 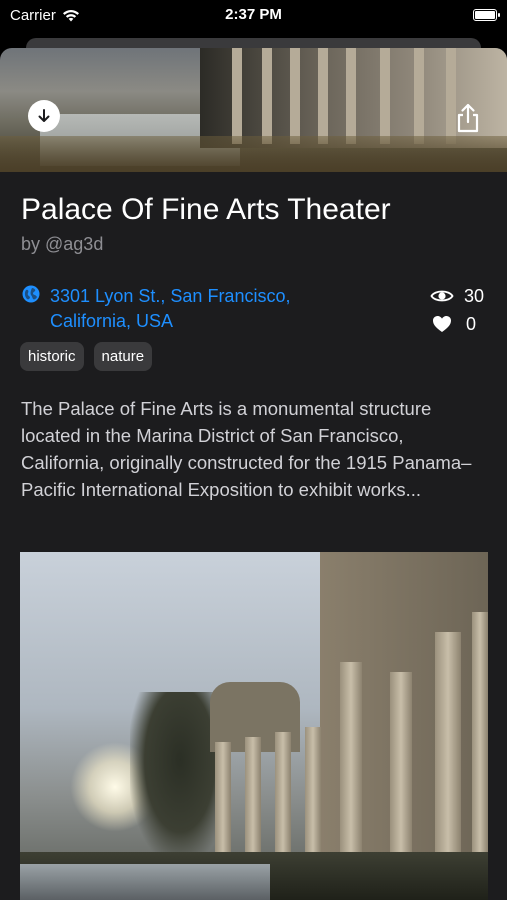 I want to click on place-title: Palace Of Fine Arts Theater, so click(x=206, y=209).